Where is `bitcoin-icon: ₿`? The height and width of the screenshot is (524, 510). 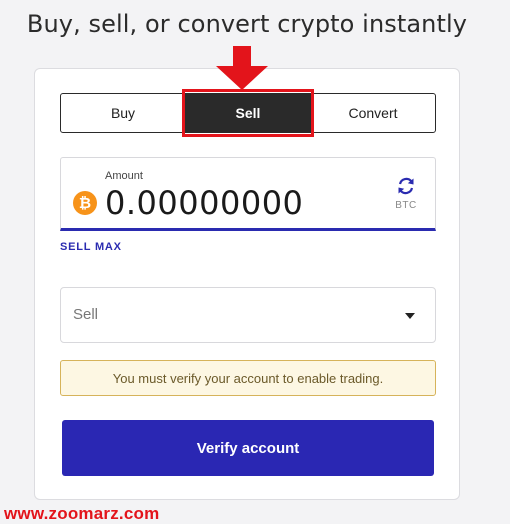 bitcoin-icon: ₿ is located at coordinates (85, 203).